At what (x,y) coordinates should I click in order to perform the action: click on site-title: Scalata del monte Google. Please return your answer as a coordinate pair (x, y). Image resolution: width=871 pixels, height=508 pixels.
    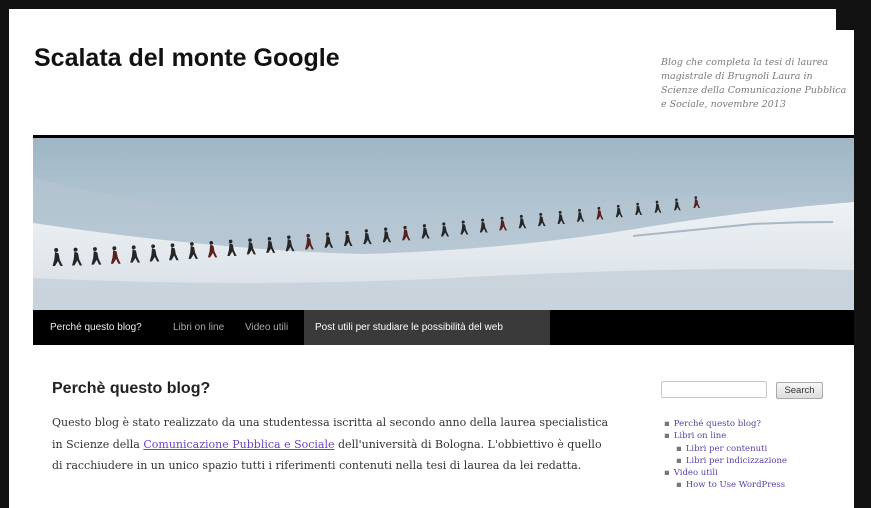
    Looking at the image, I should click on (187, 58).